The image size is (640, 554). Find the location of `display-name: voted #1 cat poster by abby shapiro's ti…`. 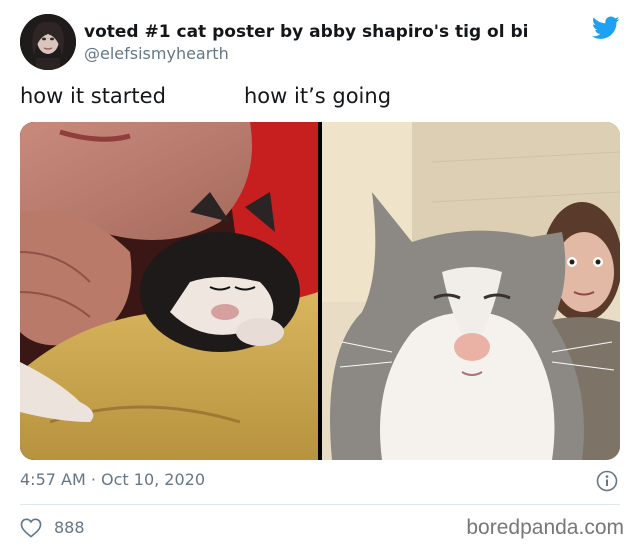

display-name: voted #1 cat poster by abby shapiro's ti… is located at coordinates (306, 32).